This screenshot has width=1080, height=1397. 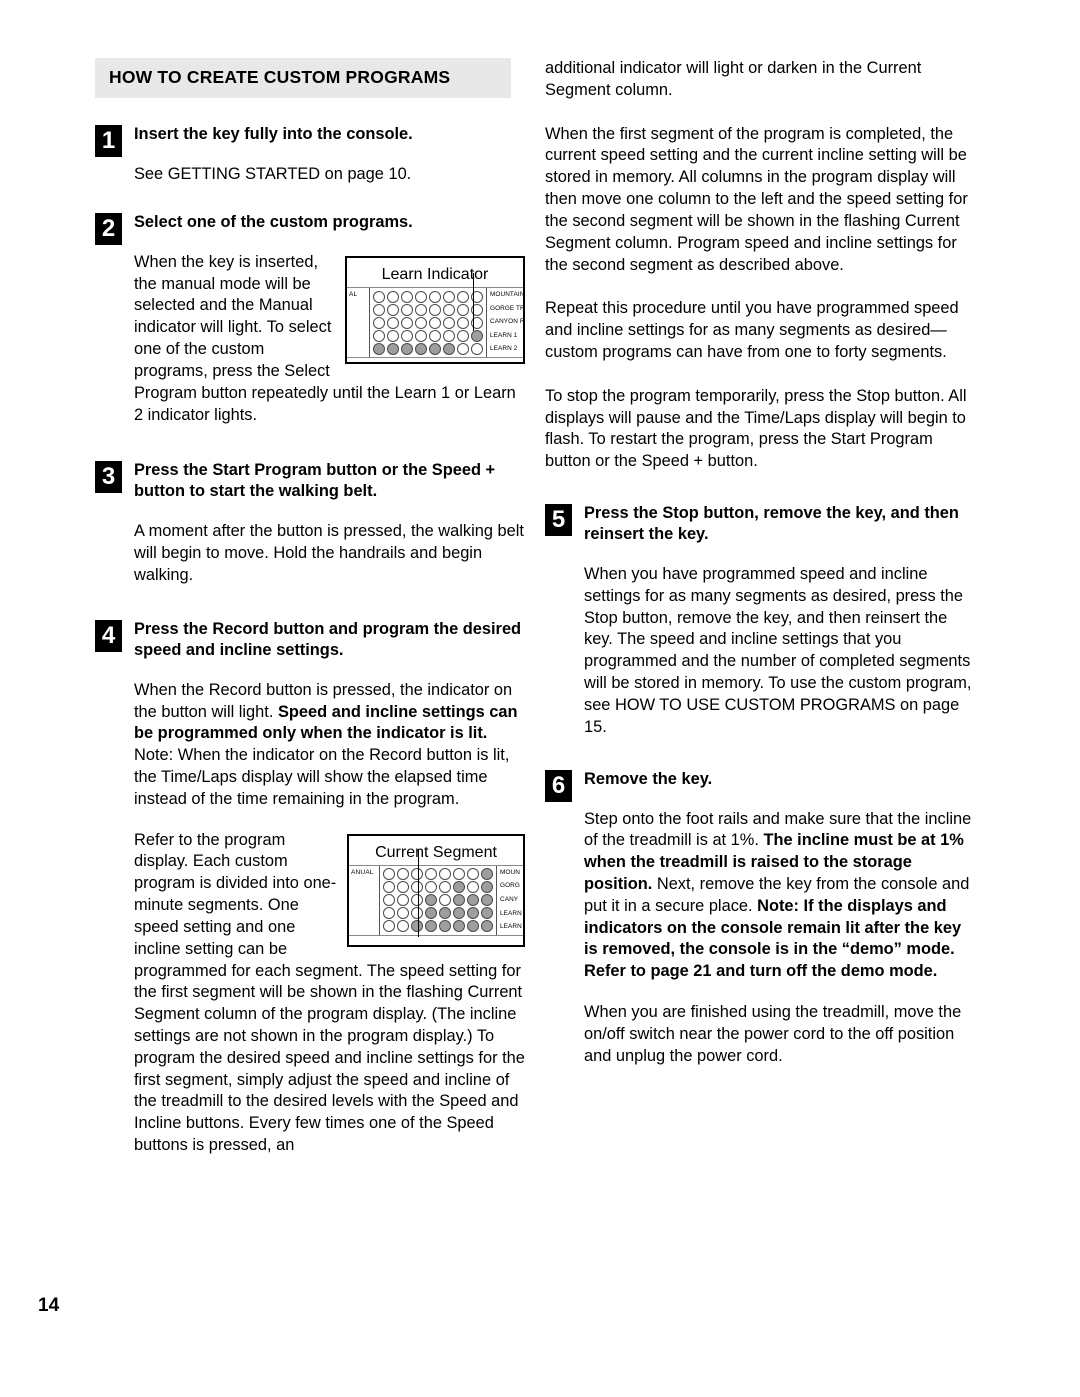 What do you see at coordinates (558, 785) in the screenshot?
I see `step-6-number: 6` at bounding box center [558, 785].